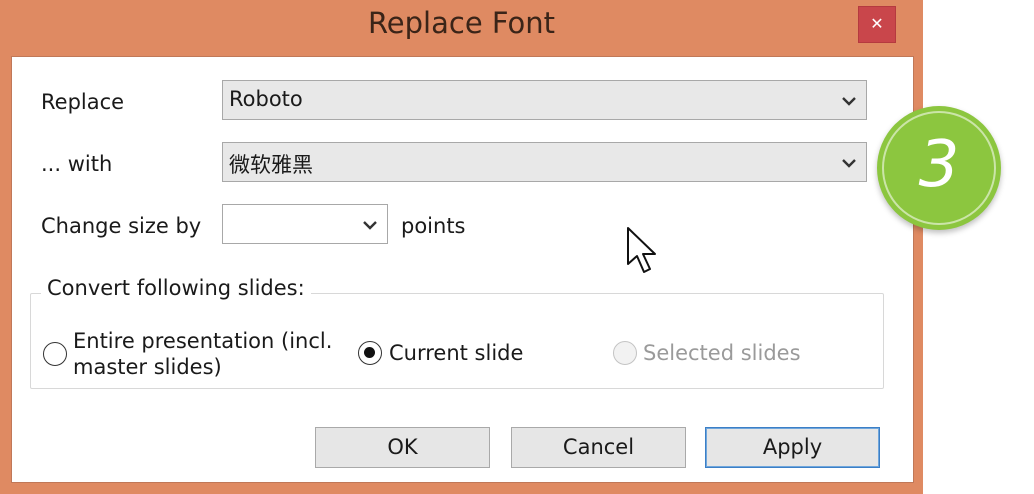  I want to click on close-button: ✕, so click(877, 24).